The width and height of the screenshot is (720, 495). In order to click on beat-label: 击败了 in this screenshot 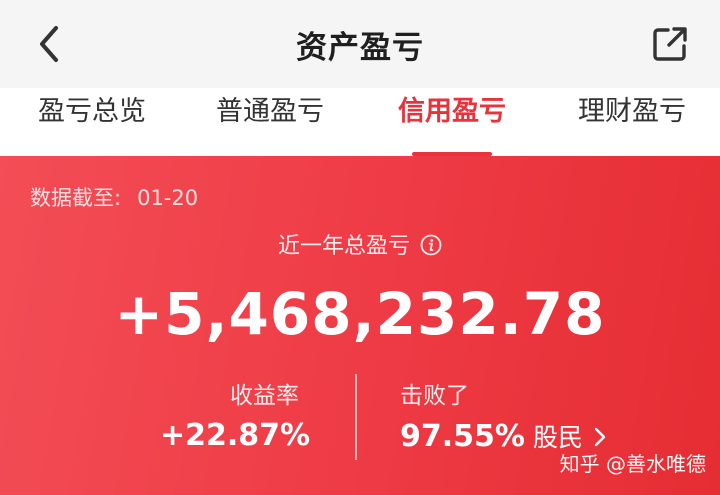, I will do `click(434, 396)`.